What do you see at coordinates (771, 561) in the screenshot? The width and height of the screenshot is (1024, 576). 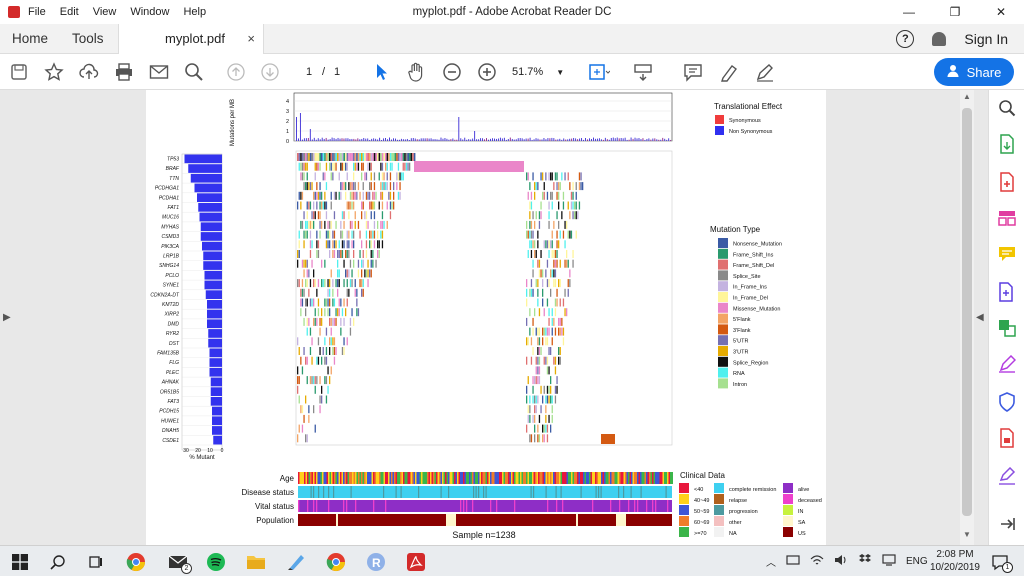 I see `show-hidden-icons-icon: ︿` at bounding box center [771, 561].